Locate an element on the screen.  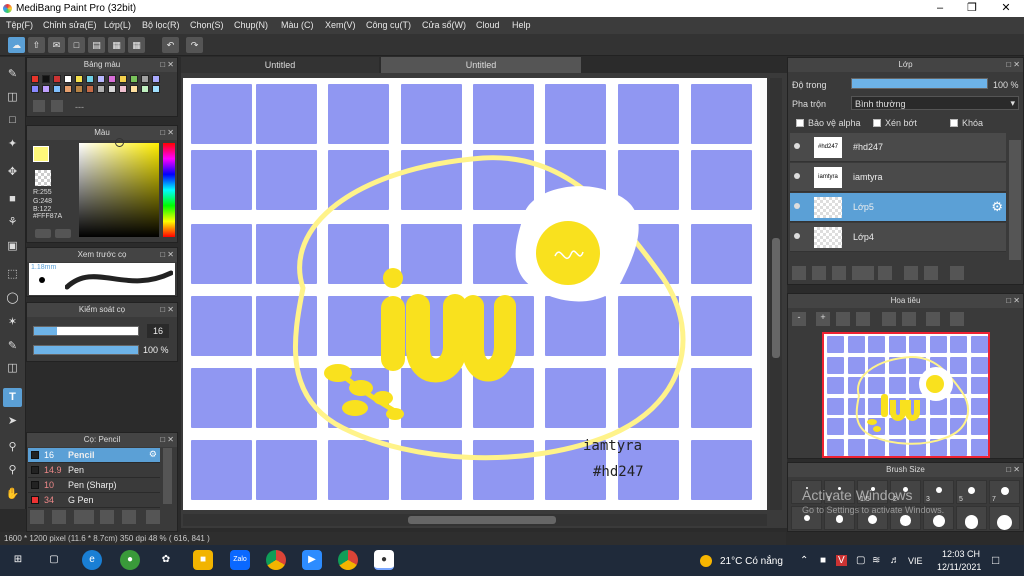
layer-menu-icon is located at coordinates (863, 273).